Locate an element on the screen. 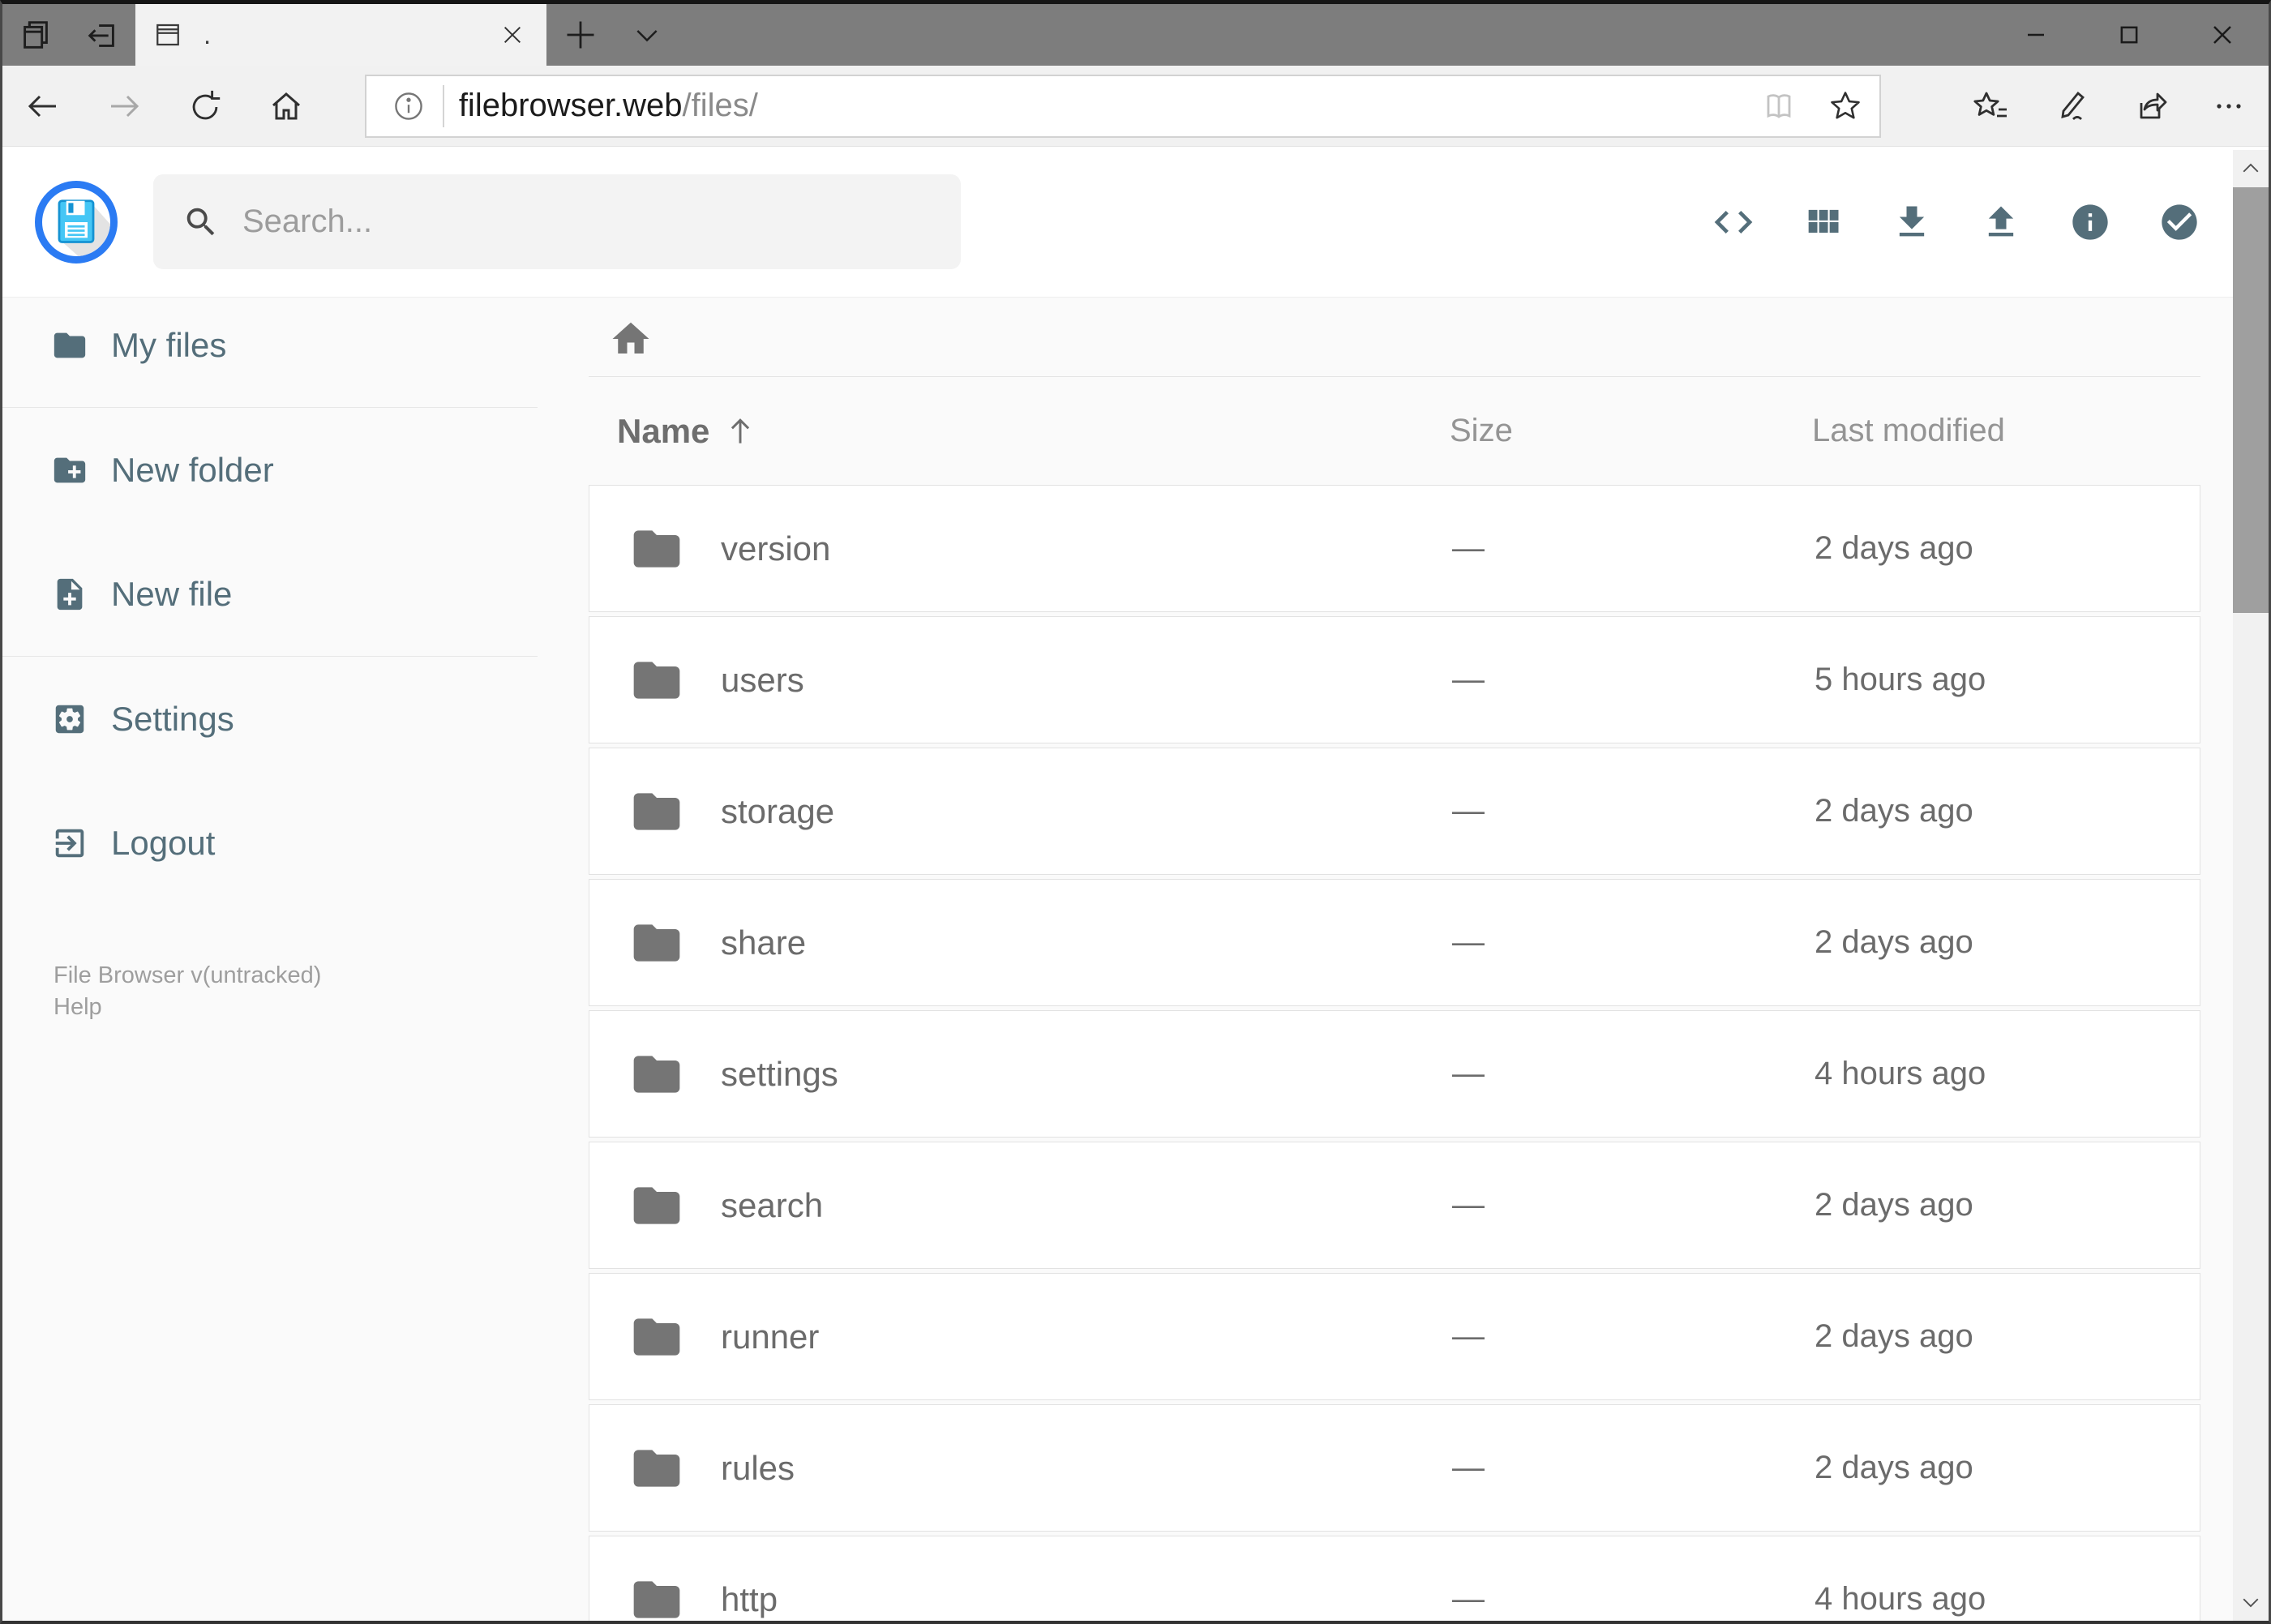 Image resolution: width=2271 pixels, height=1624 pixels. set-tabs-aside-button is located at coordinates (102, 35).